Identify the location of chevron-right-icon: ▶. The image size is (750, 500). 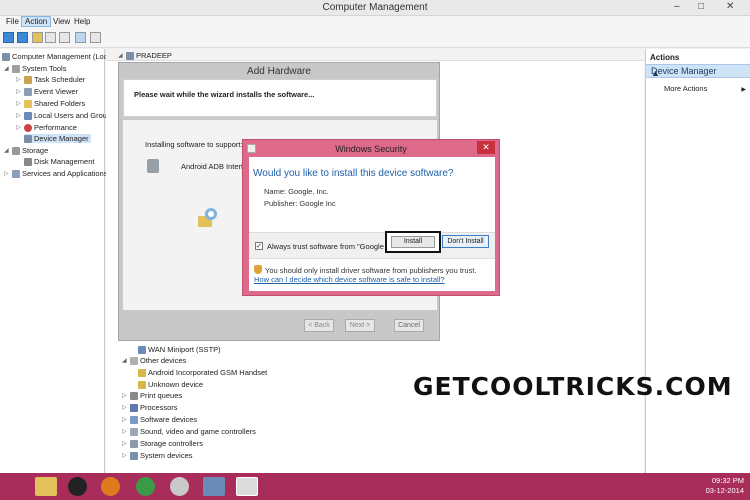
(743, 90).